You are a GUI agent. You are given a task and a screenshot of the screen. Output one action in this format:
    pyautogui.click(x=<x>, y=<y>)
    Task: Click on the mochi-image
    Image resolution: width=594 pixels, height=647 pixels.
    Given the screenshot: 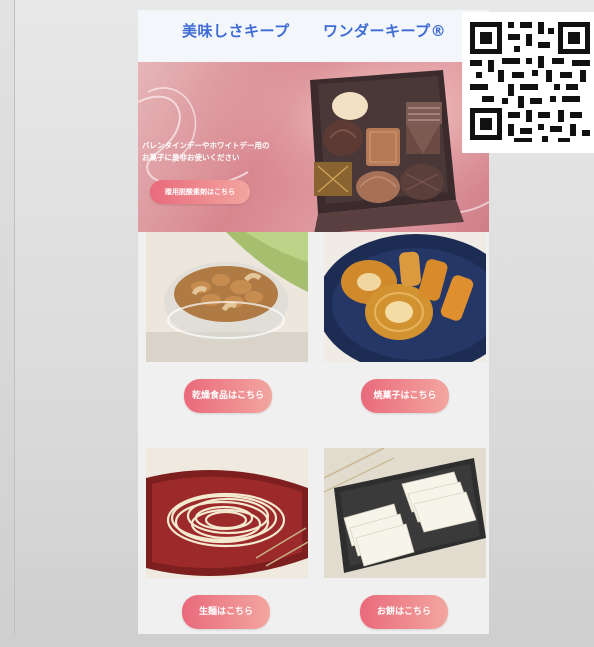 What is the action you would take?
    pyautogui.click(x=405, y=513)
    